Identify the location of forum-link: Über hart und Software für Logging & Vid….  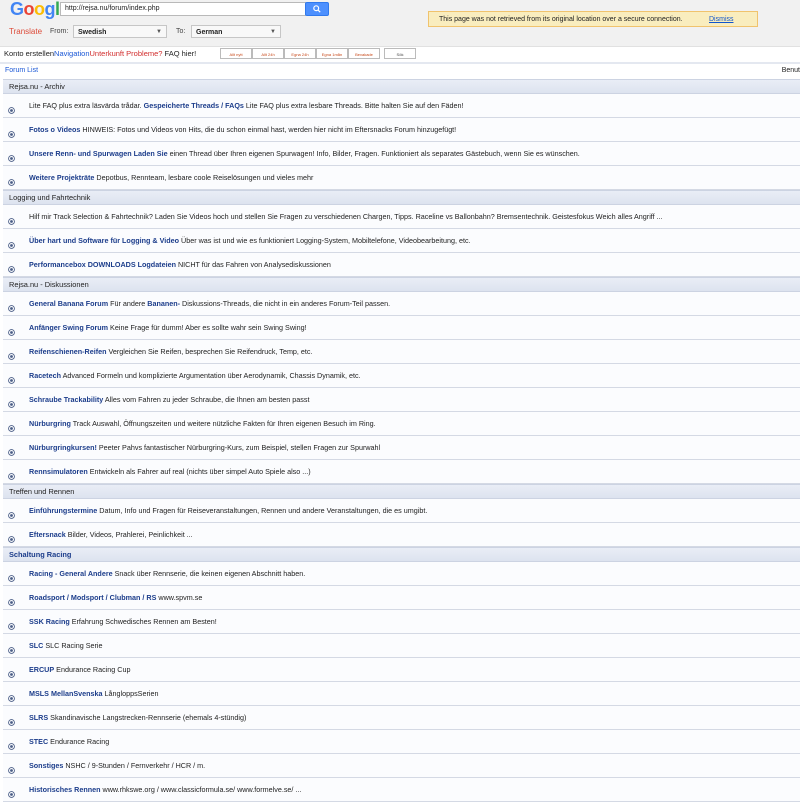
(104, 240).